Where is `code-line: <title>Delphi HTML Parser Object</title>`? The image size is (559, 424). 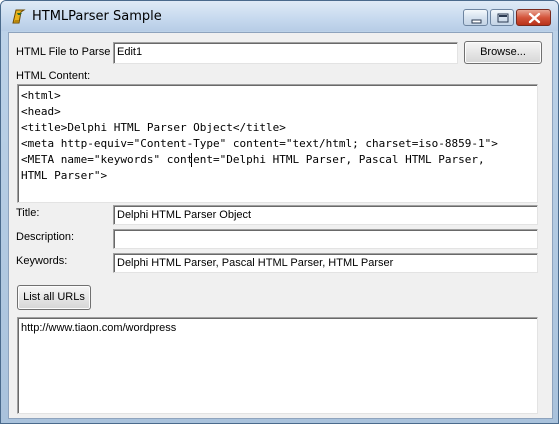 code-line: <title>Delphi HTML Parser Object</title> is located at coordinates (153, 127).